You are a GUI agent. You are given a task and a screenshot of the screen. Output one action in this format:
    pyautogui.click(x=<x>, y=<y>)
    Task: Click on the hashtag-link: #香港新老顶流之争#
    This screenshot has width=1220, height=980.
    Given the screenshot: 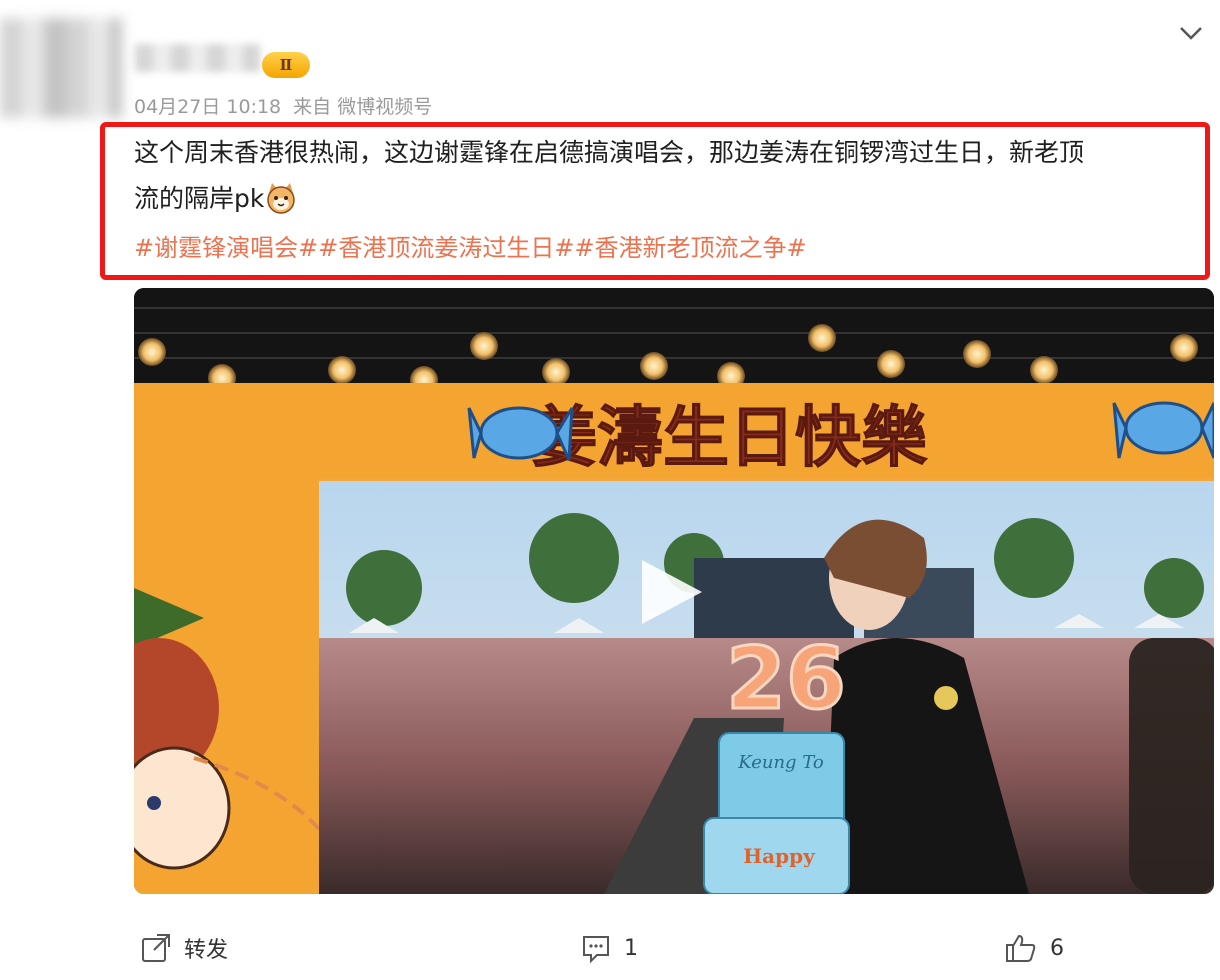 What is the action you would take?
    pyautogui.click(x=690, y=248)
    